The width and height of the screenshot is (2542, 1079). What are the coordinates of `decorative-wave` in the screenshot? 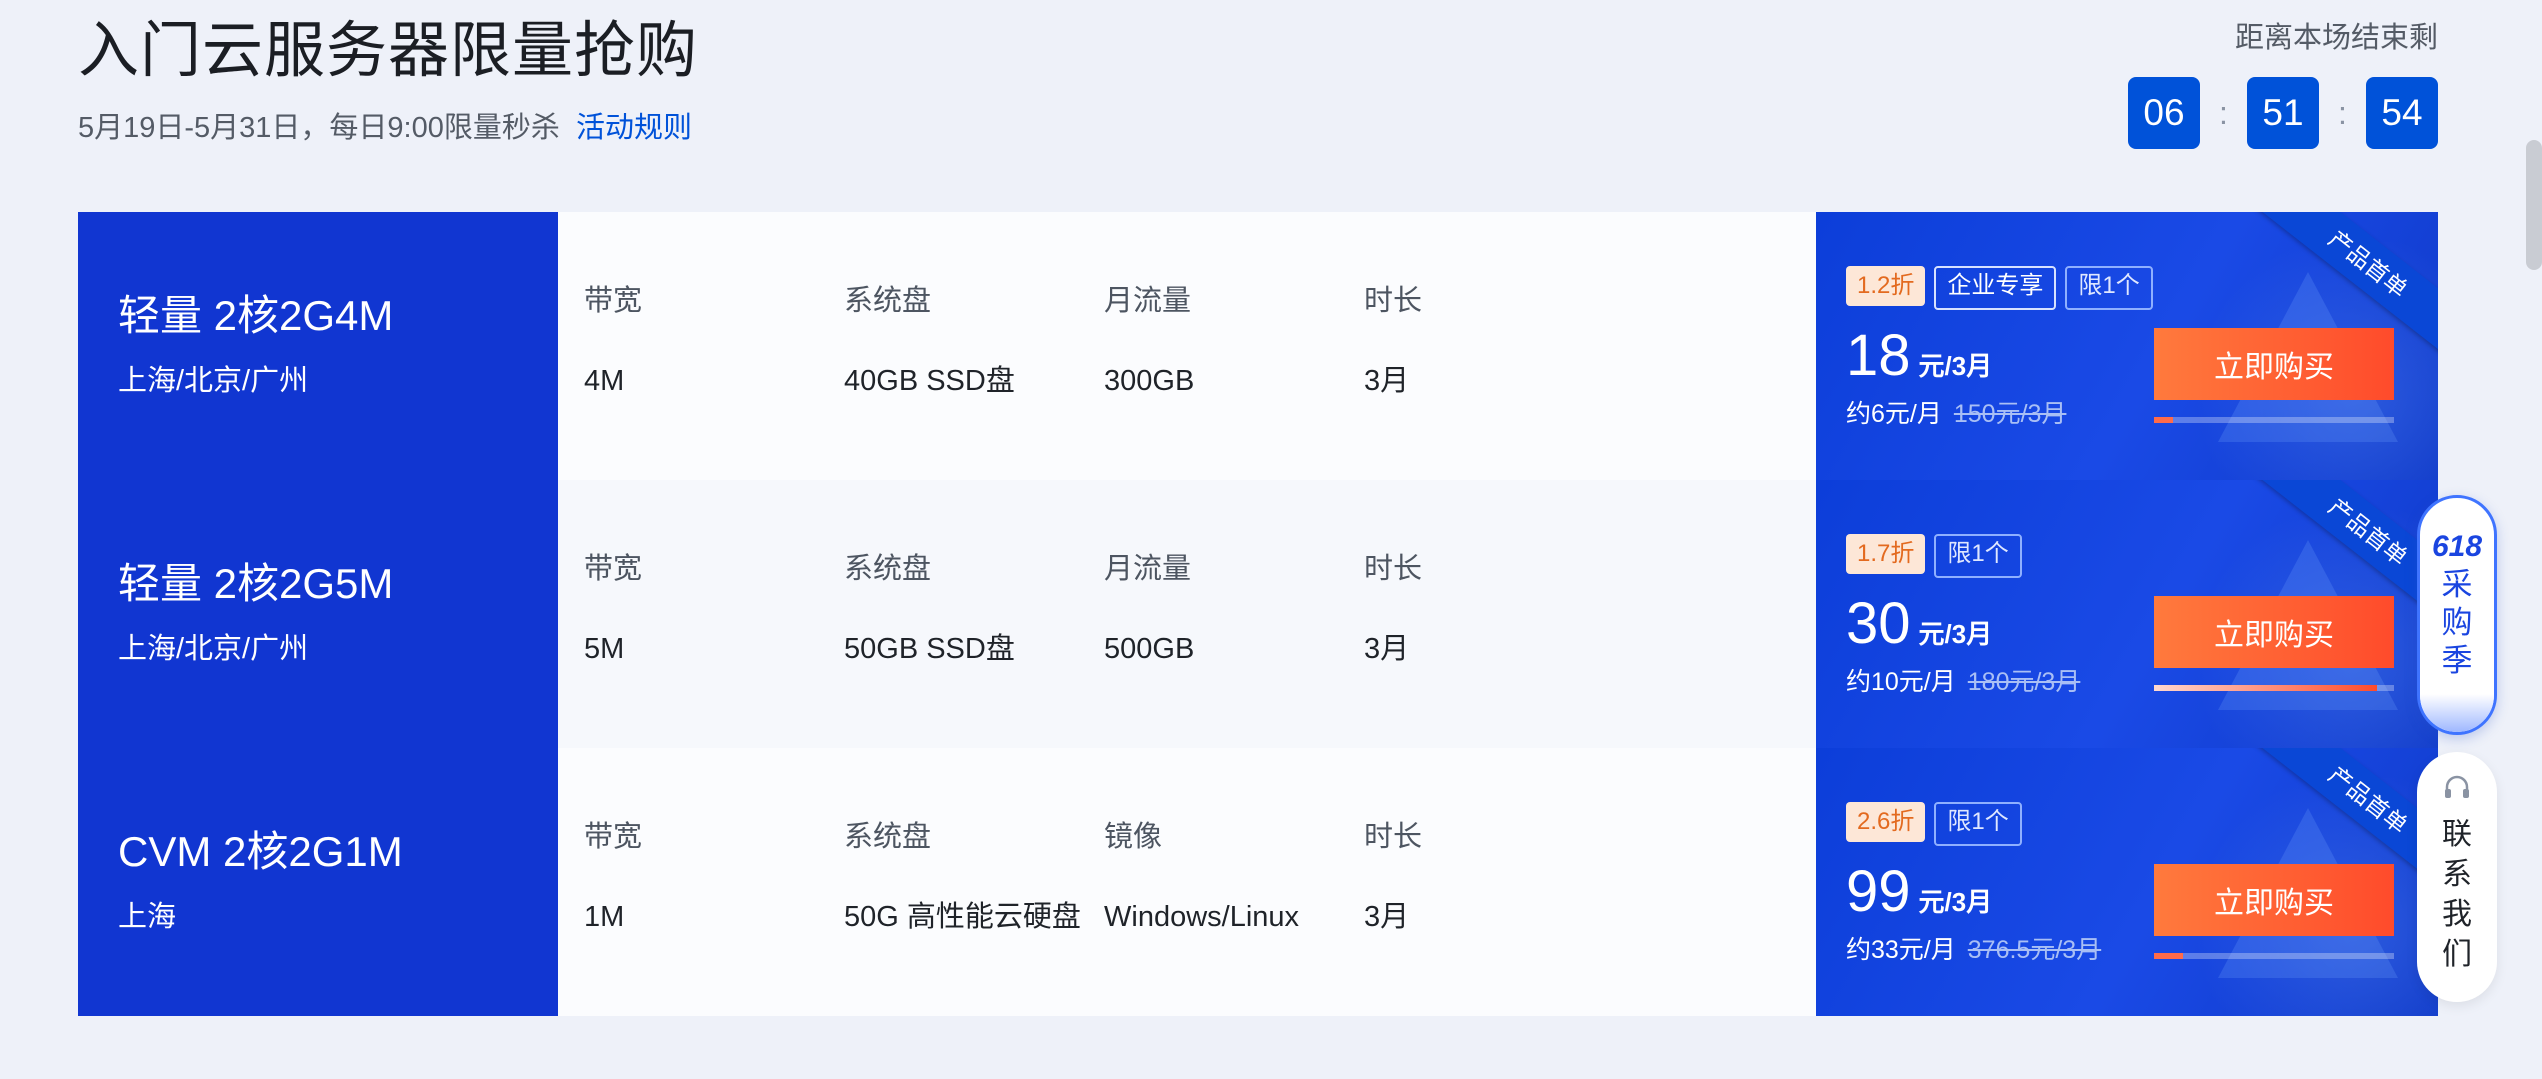 It's located at (2457, 713).